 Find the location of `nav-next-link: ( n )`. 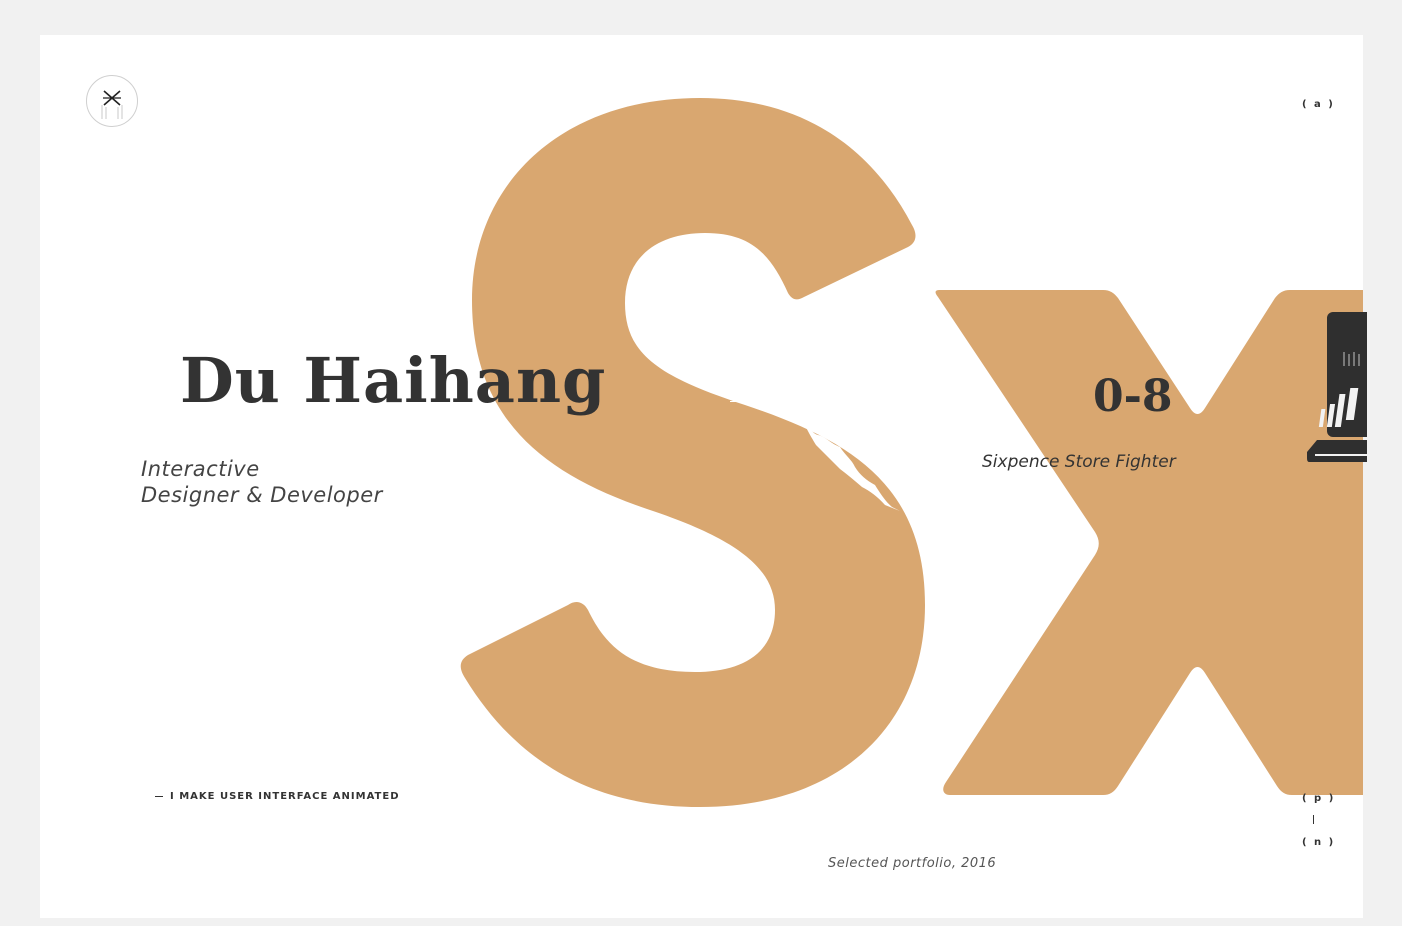

nav-next-link: ( n ) is located at coordinates (1318, 842).